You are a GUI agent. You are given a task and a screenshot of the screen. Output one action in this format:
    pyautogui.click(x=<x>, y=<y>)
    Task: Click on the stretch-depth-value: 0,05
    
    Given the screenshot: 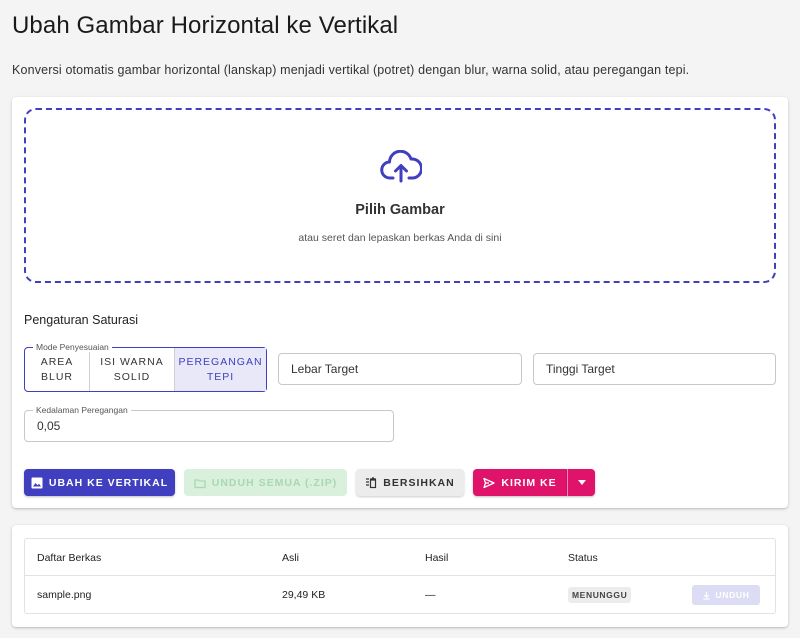 What is the action you would take?
    pyautogui.click(x=49, y=426)
    